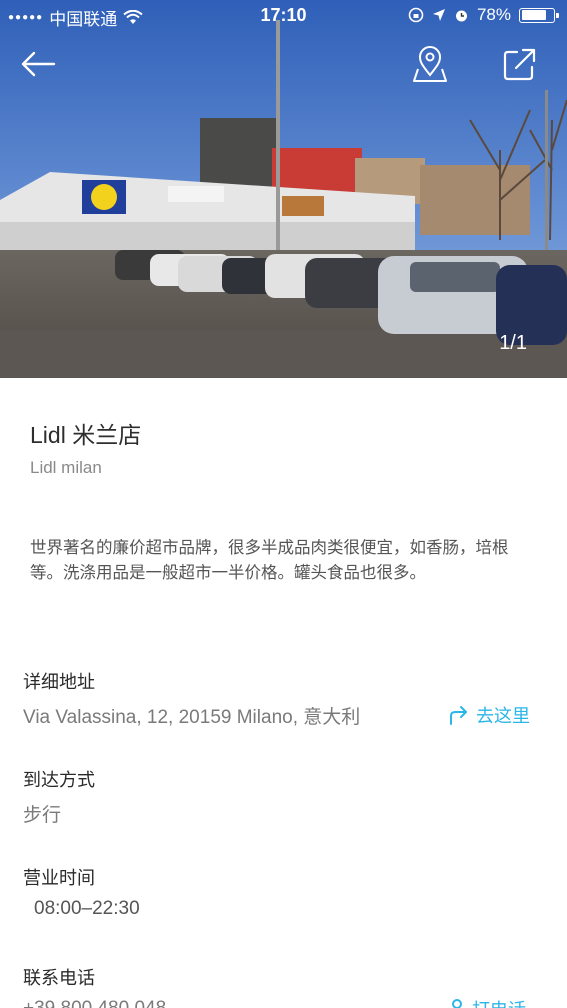 The width and height of the screenshot is (567, 1008). What do you see at coordinates (416, 15) in the screenshot?
I see `lock-rotation-icon` at bounding box center [416, 15].